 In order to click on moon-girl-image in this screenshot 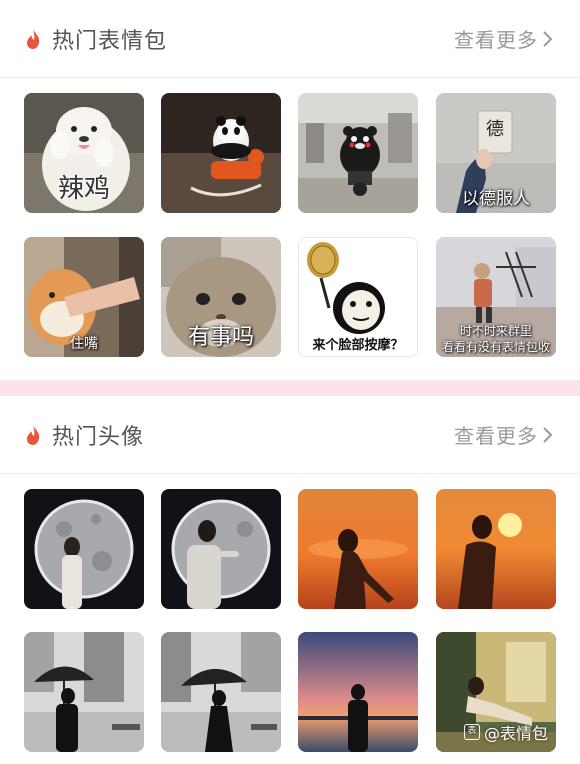, I will do `click(84, 549)`.